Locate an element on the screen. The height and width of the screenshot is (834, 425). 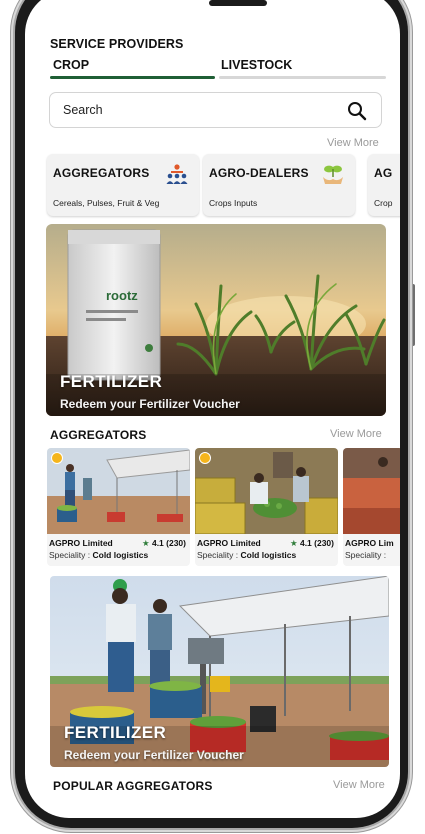
provider-name: AGPRO Lim is located at coordinates (369, 543).